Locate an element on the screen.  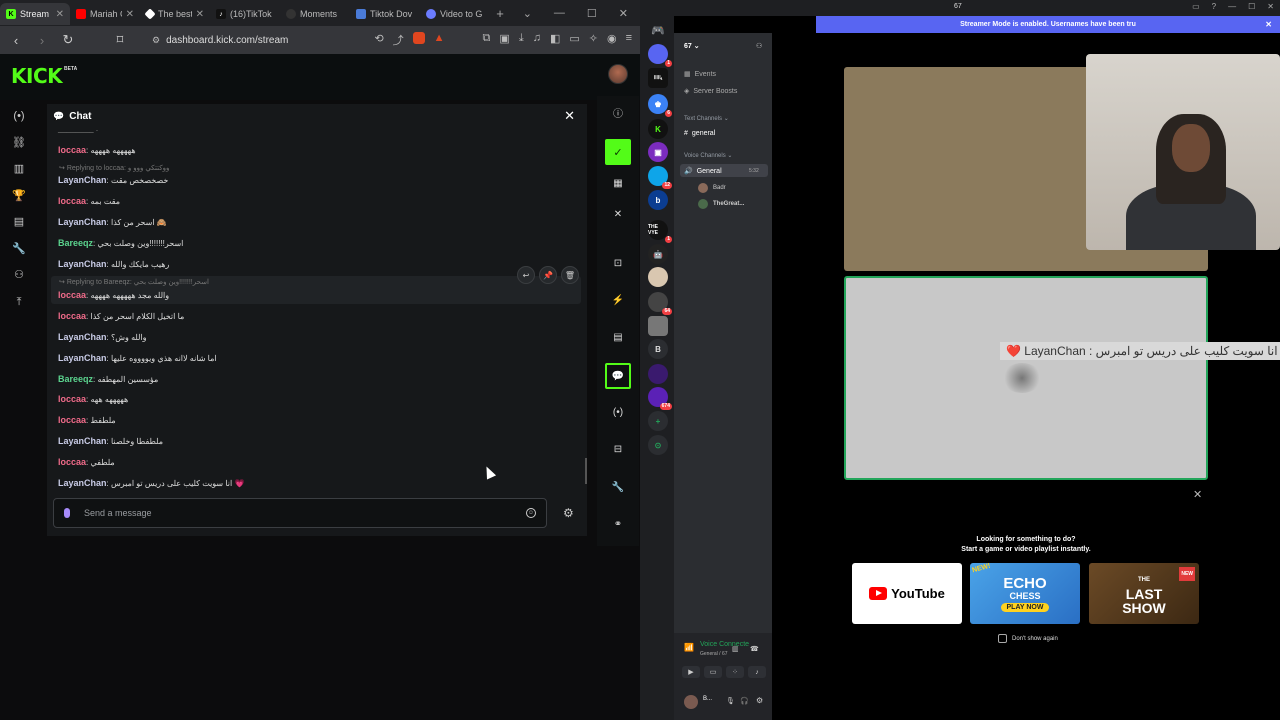
server-icon: ▣ is located at coordinates (658, 152).